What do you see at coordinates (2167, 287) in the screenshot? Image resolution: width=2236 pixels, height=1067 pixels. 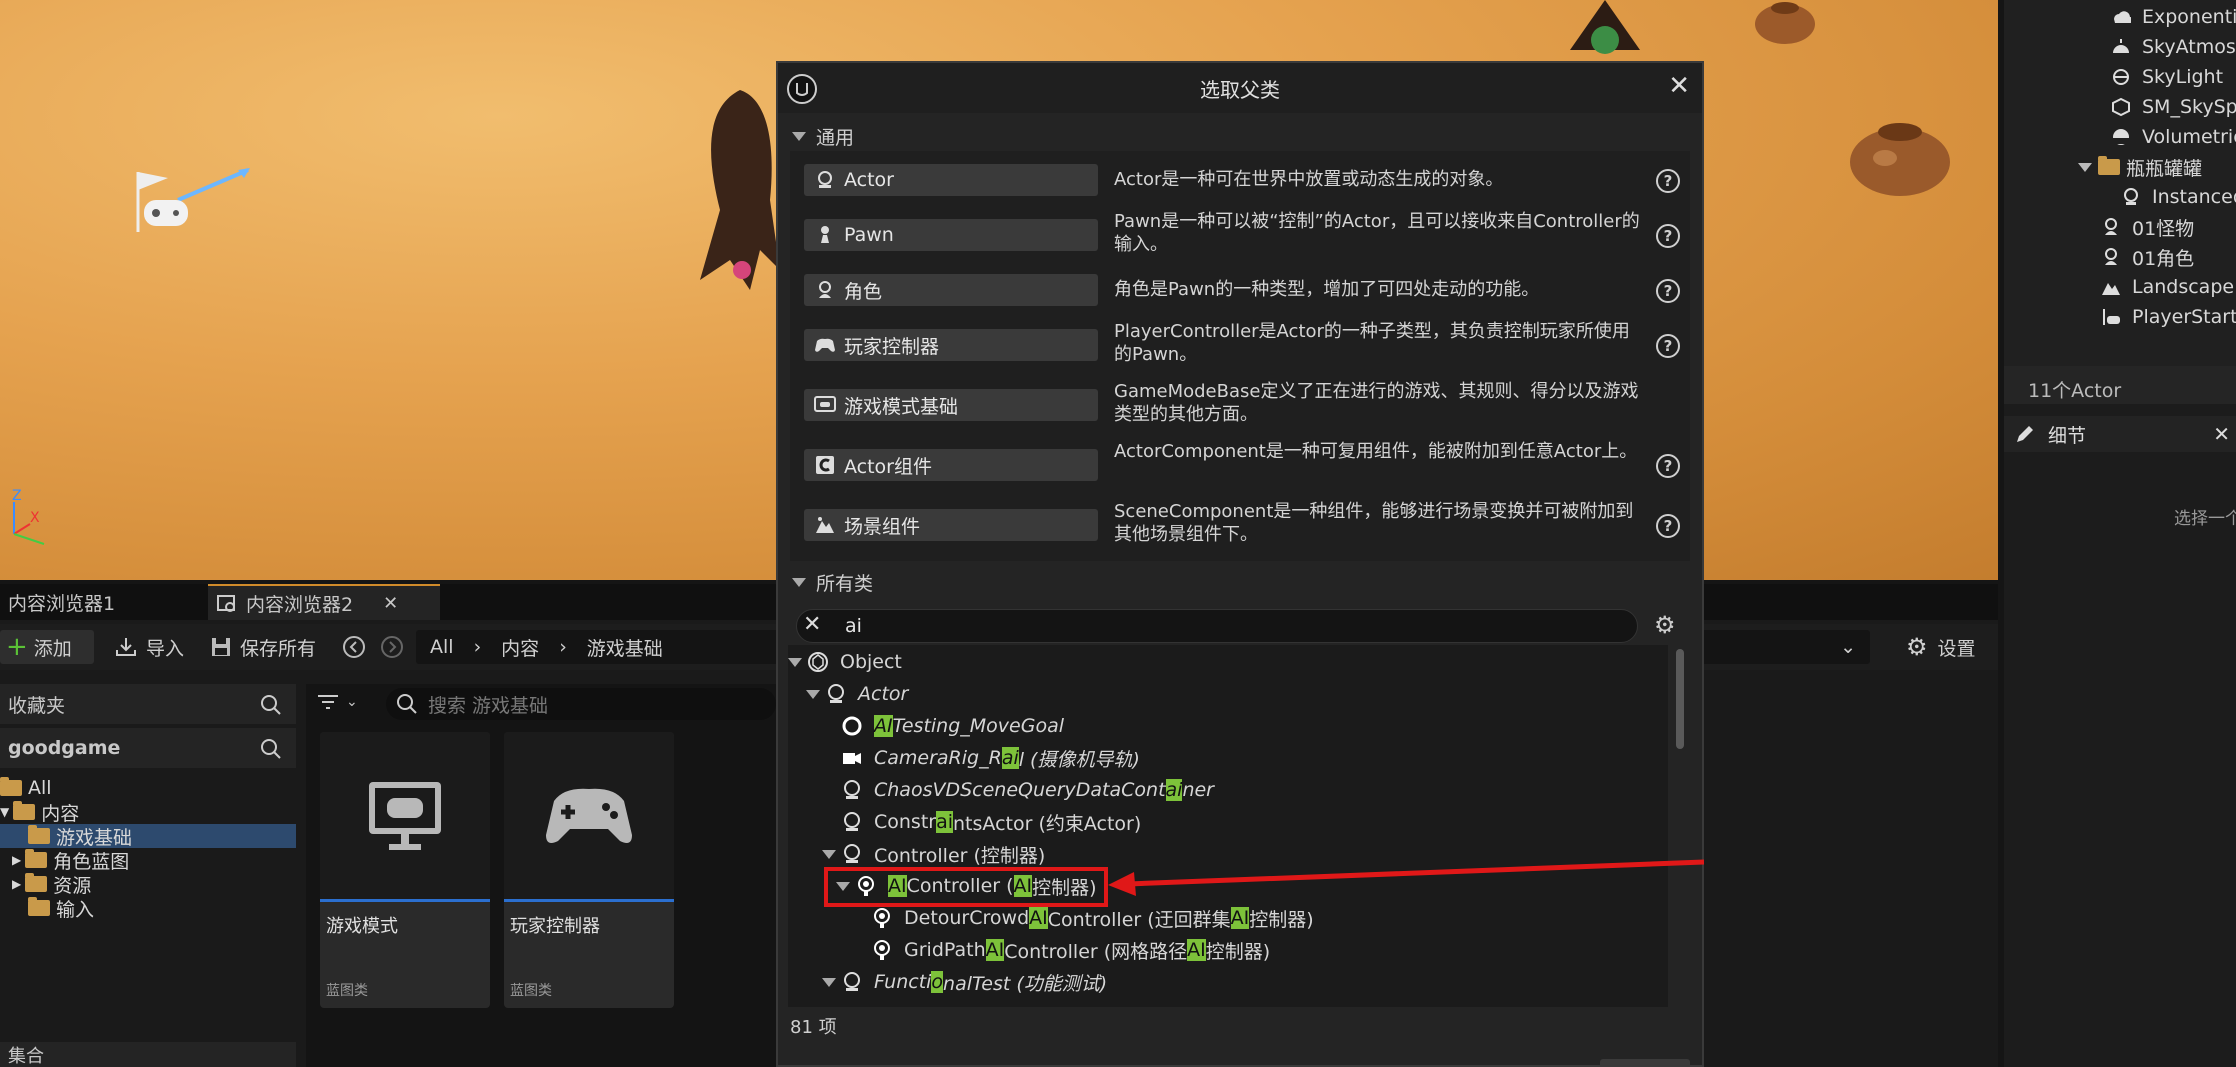 I see `outliner-item: Landscape` at bounding box center [2167, 287].